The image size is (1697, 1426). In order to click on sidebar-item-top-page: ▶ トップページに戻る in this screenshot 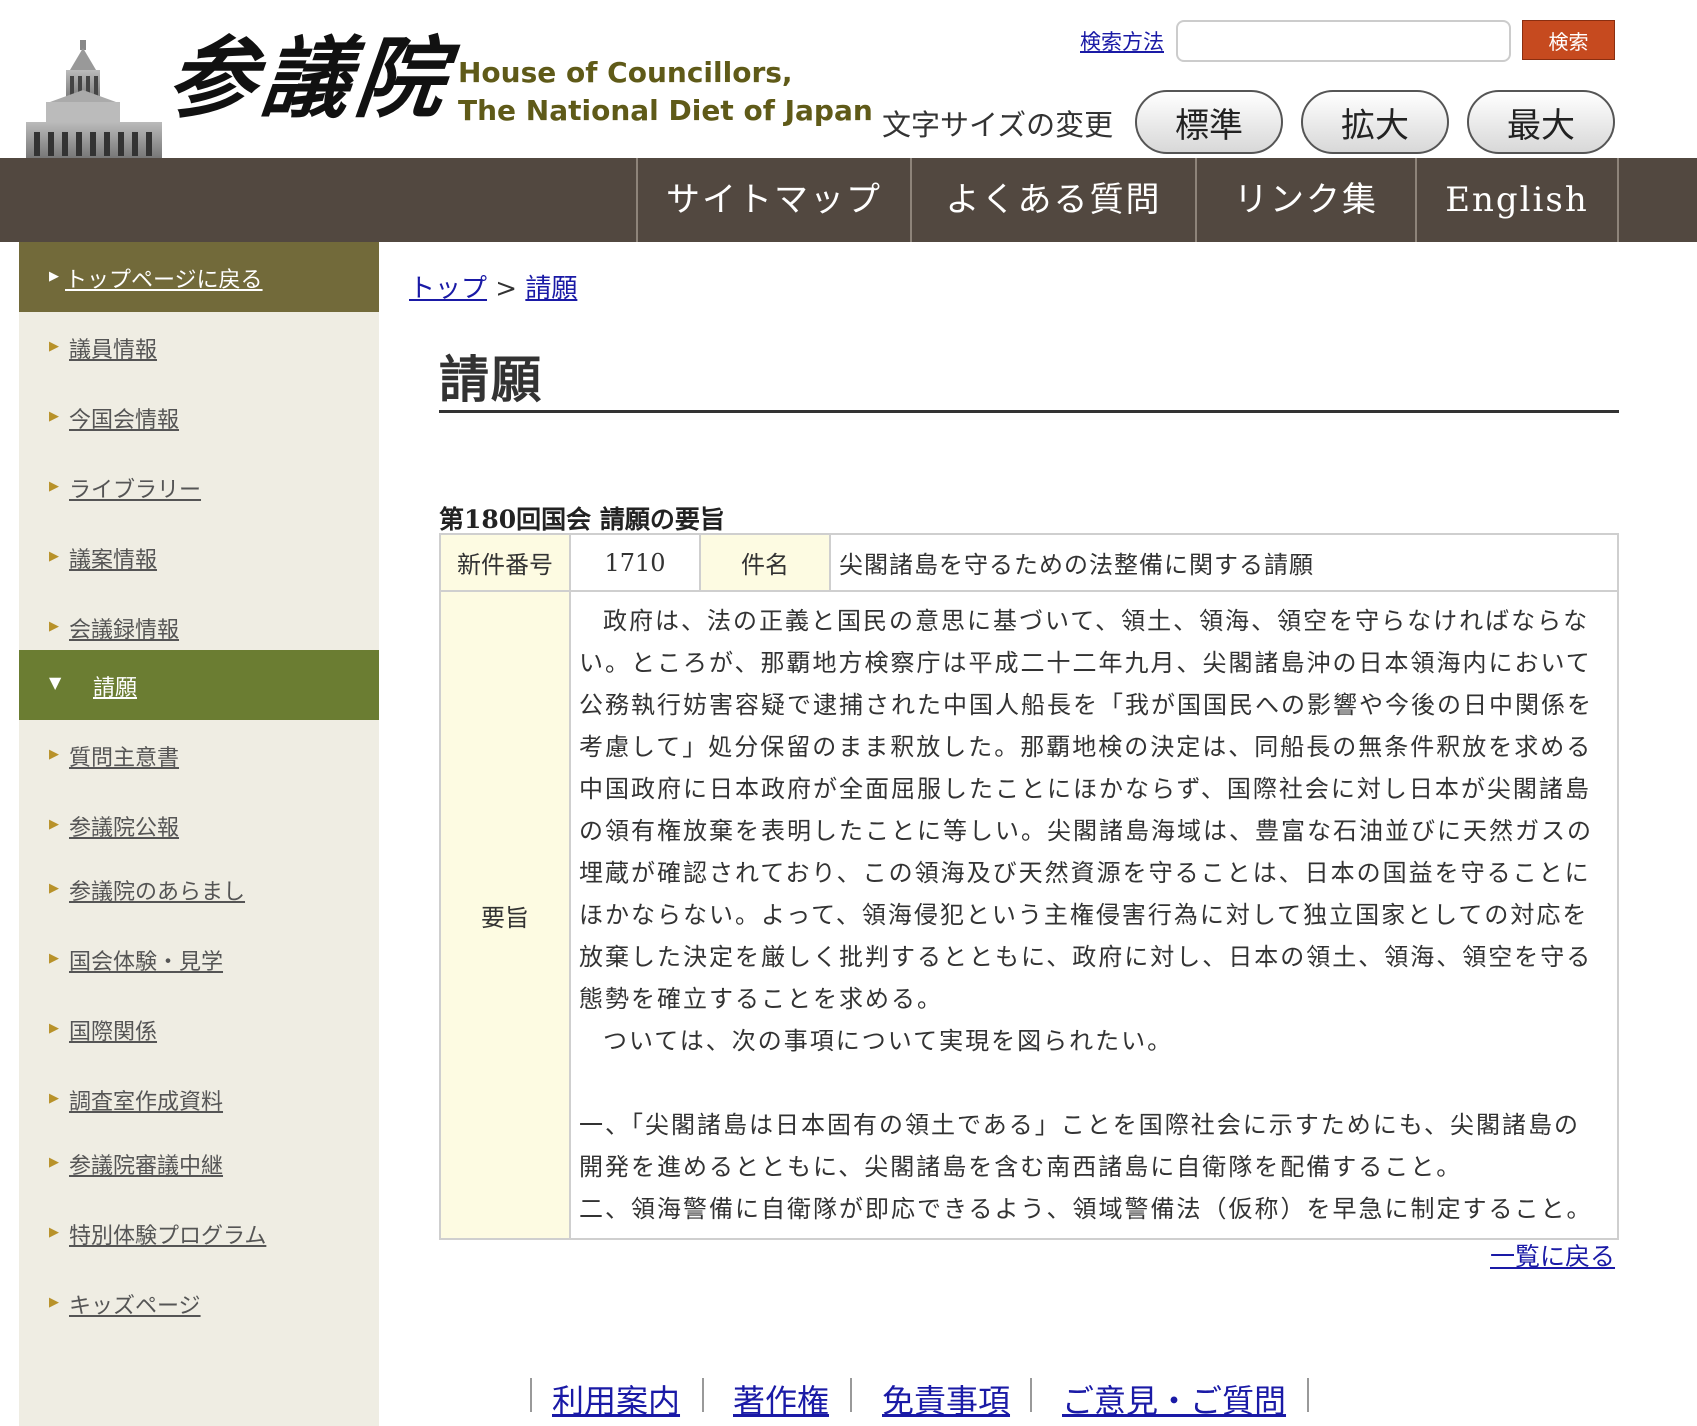, I will do `click(199, 277)`.